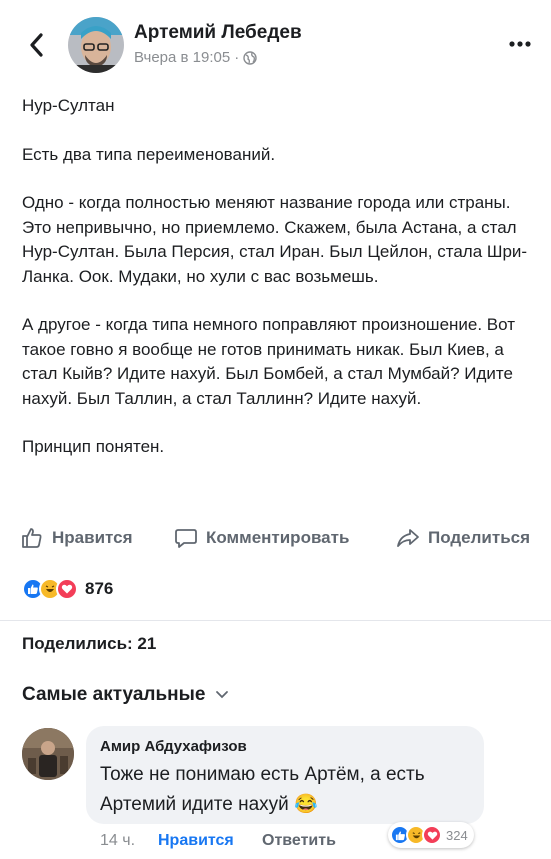  I want to click on comment-sort-label: Самые актуальные, so click(114, 694).